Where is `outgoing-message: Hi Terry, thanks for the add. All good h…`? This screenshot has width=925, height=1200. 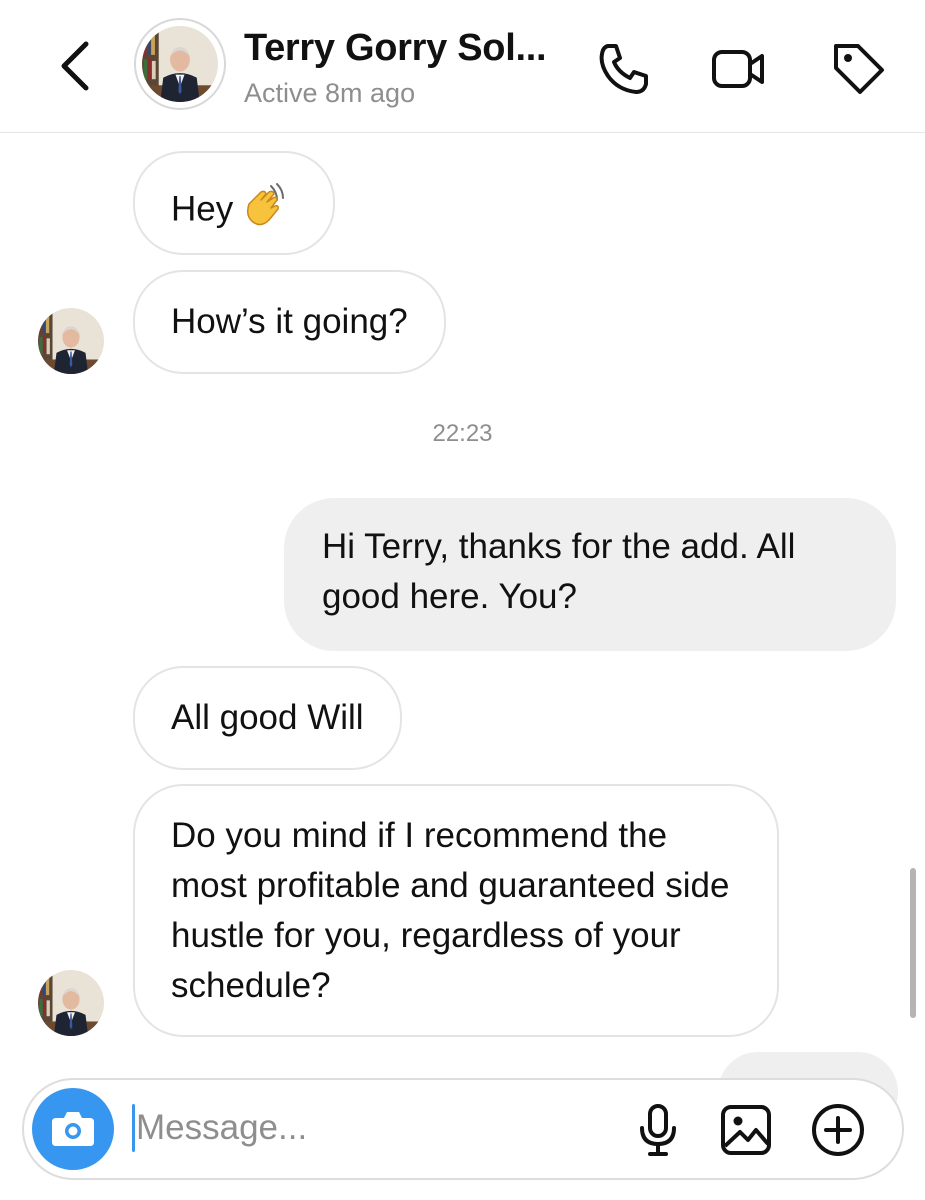
outgoing-message: Hi Terry, thanks for the add. All good h… is located at coordinates (590, 574).